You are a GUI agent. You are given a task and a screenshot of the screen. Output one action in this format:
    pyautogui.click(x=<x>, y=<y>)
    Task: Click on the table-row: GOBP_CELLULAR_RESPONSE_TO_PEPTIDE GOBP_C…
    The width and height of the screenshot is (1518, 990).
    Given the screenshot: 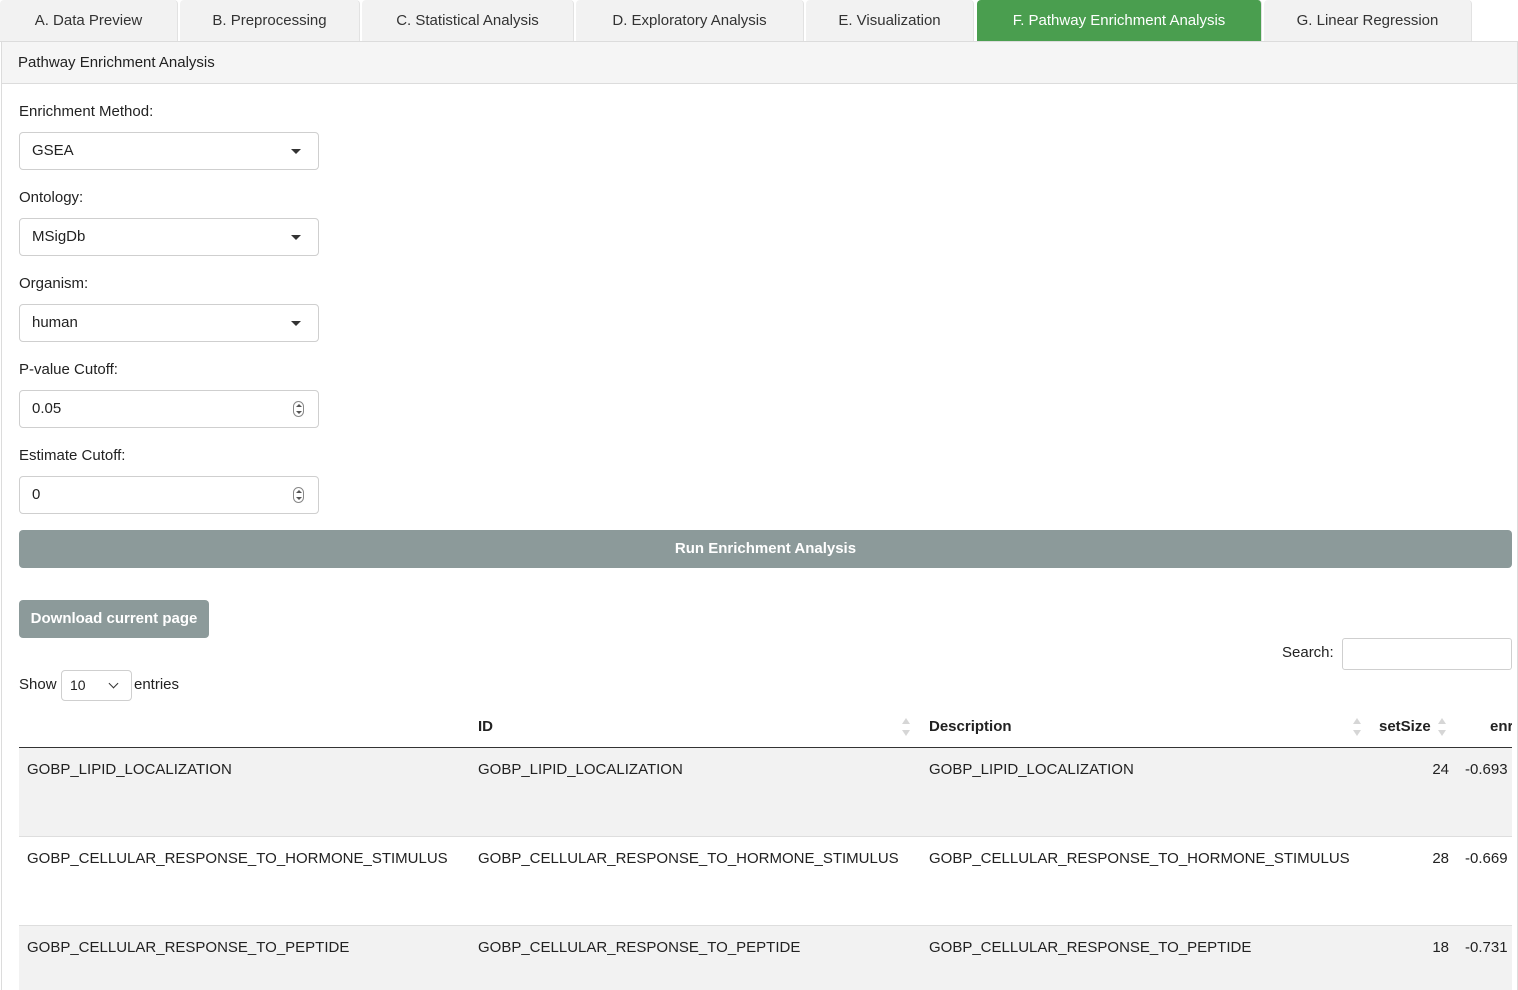 What is the action you would take?
    pyautogui.click(x=765, y=958)
    